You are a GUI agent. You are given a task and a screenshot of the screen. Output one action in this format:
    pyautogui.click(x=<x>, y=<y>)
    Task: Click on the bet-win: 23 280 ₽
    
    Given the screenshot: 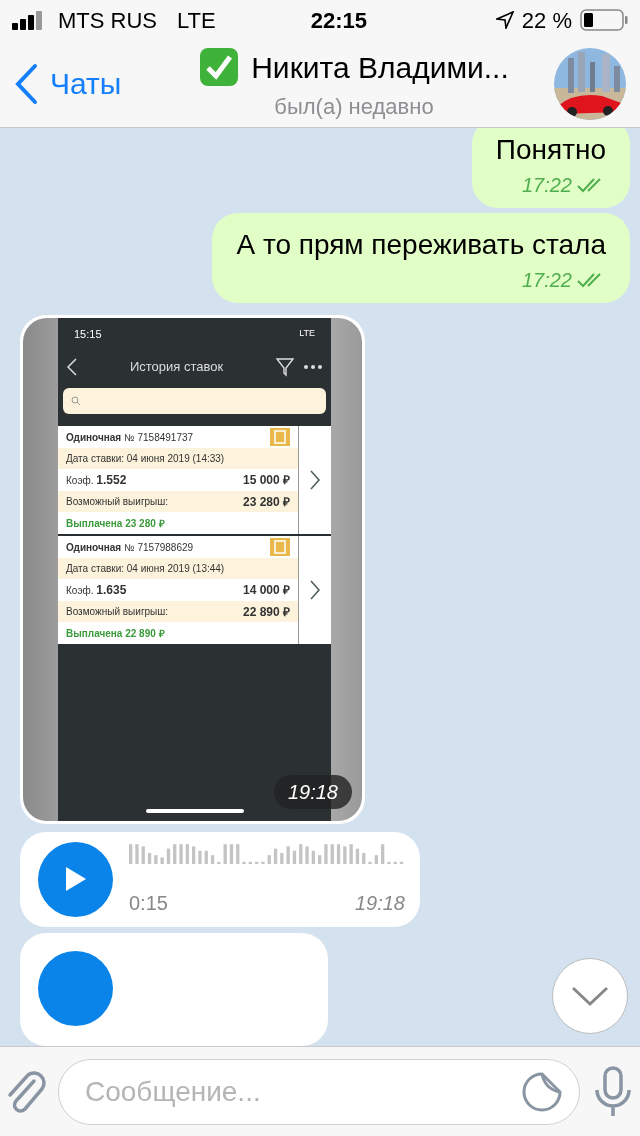 What is the action you would take?
    pyautogui.click(x=266, y=502)
    